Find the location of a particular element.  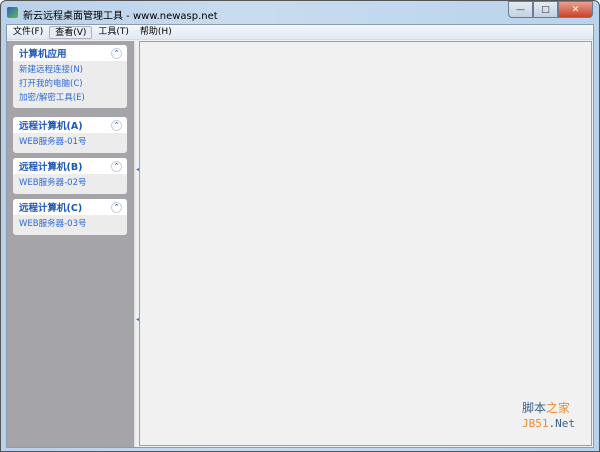

menu-view: 查看(V) is located at coordinates (71, 32).